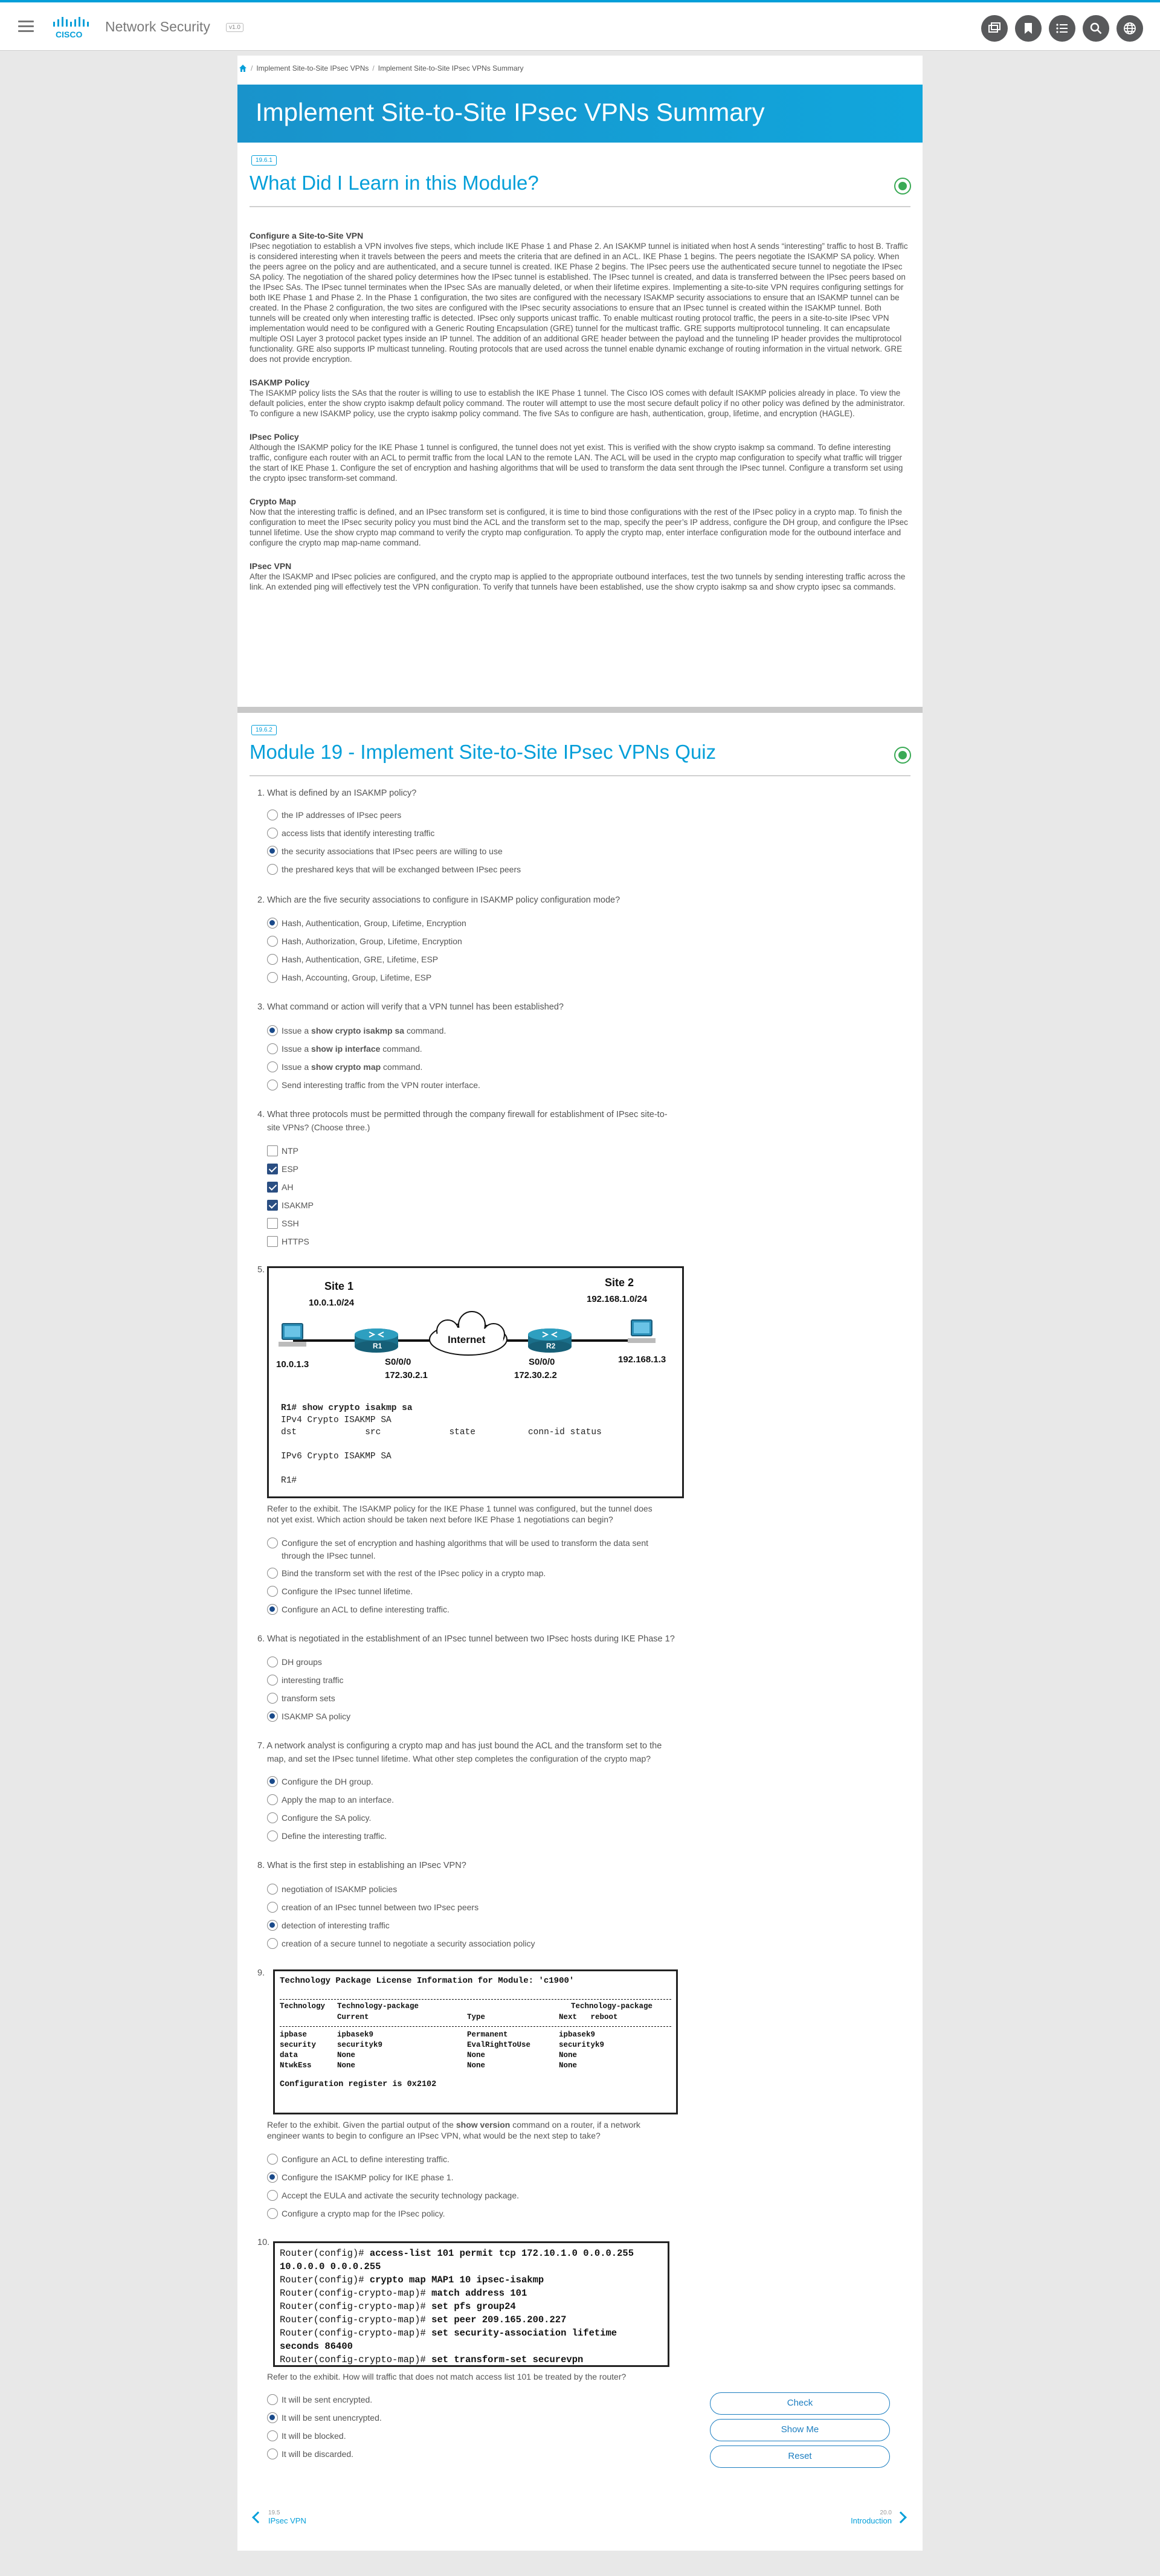 This screenshot has height=2576, width=1160. Describe the element at coordinates (312, 68) in the screenshot. I see `breadcrumb-item: Implement Site-to-Site IPsec VPNs` at that location.